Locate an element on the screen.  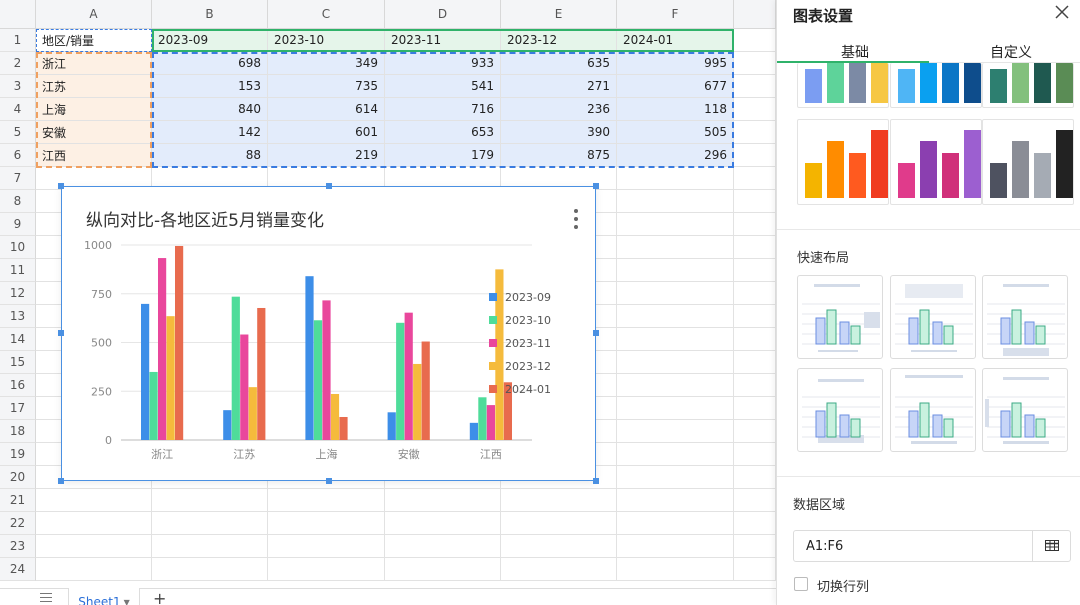
cell: 地区/销量 is located at coordinates (94, 40).